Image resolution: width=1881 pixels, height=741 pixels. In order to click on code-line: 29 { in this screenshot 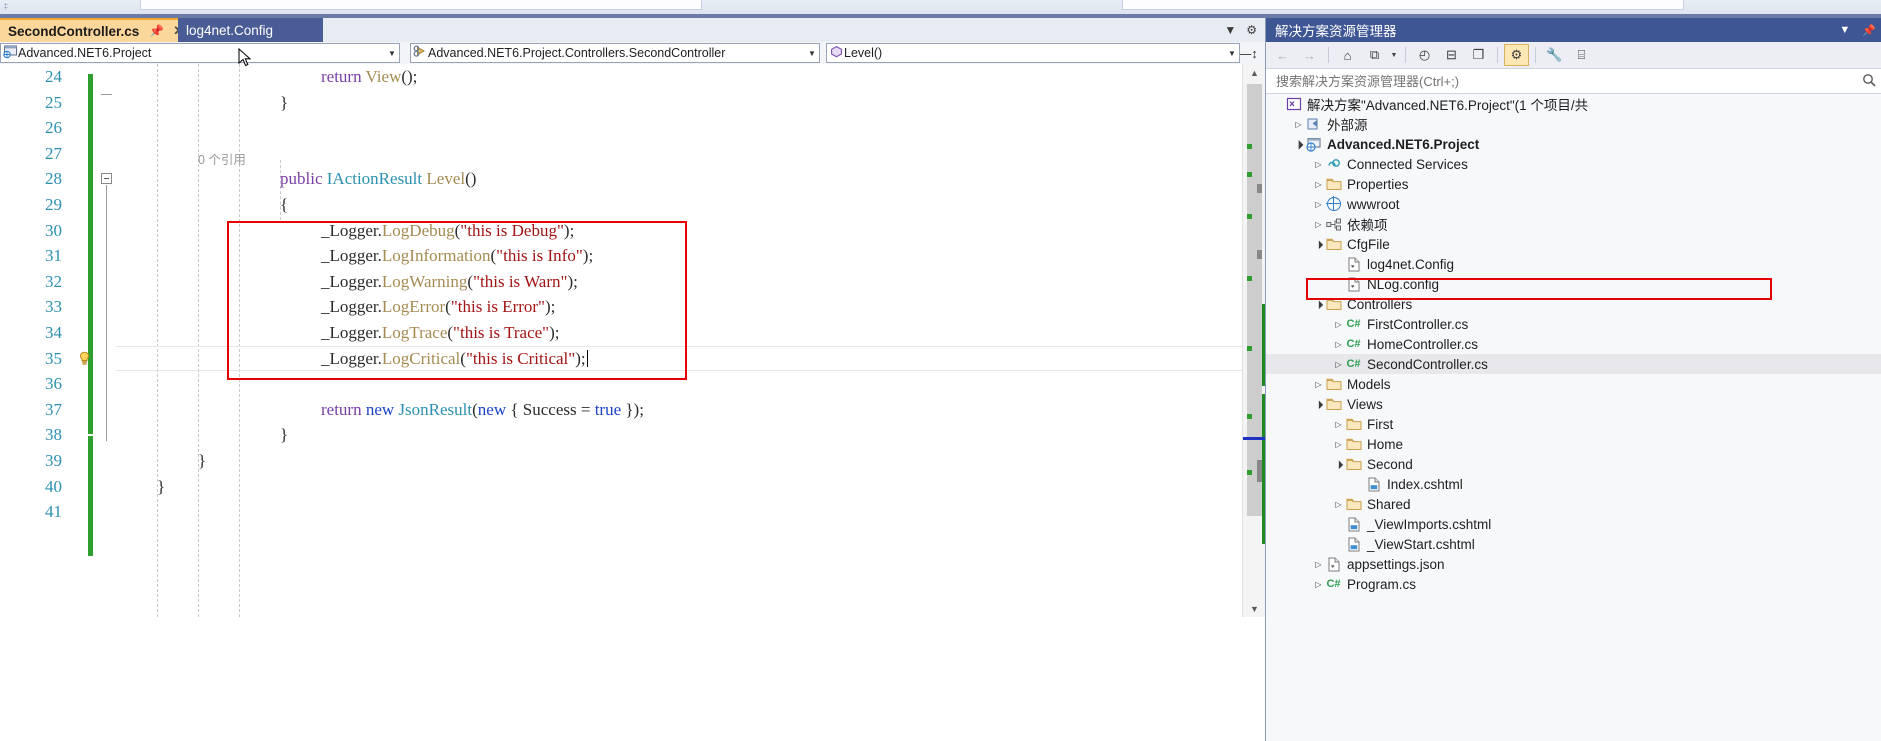, I will do `click(621, 205)`.